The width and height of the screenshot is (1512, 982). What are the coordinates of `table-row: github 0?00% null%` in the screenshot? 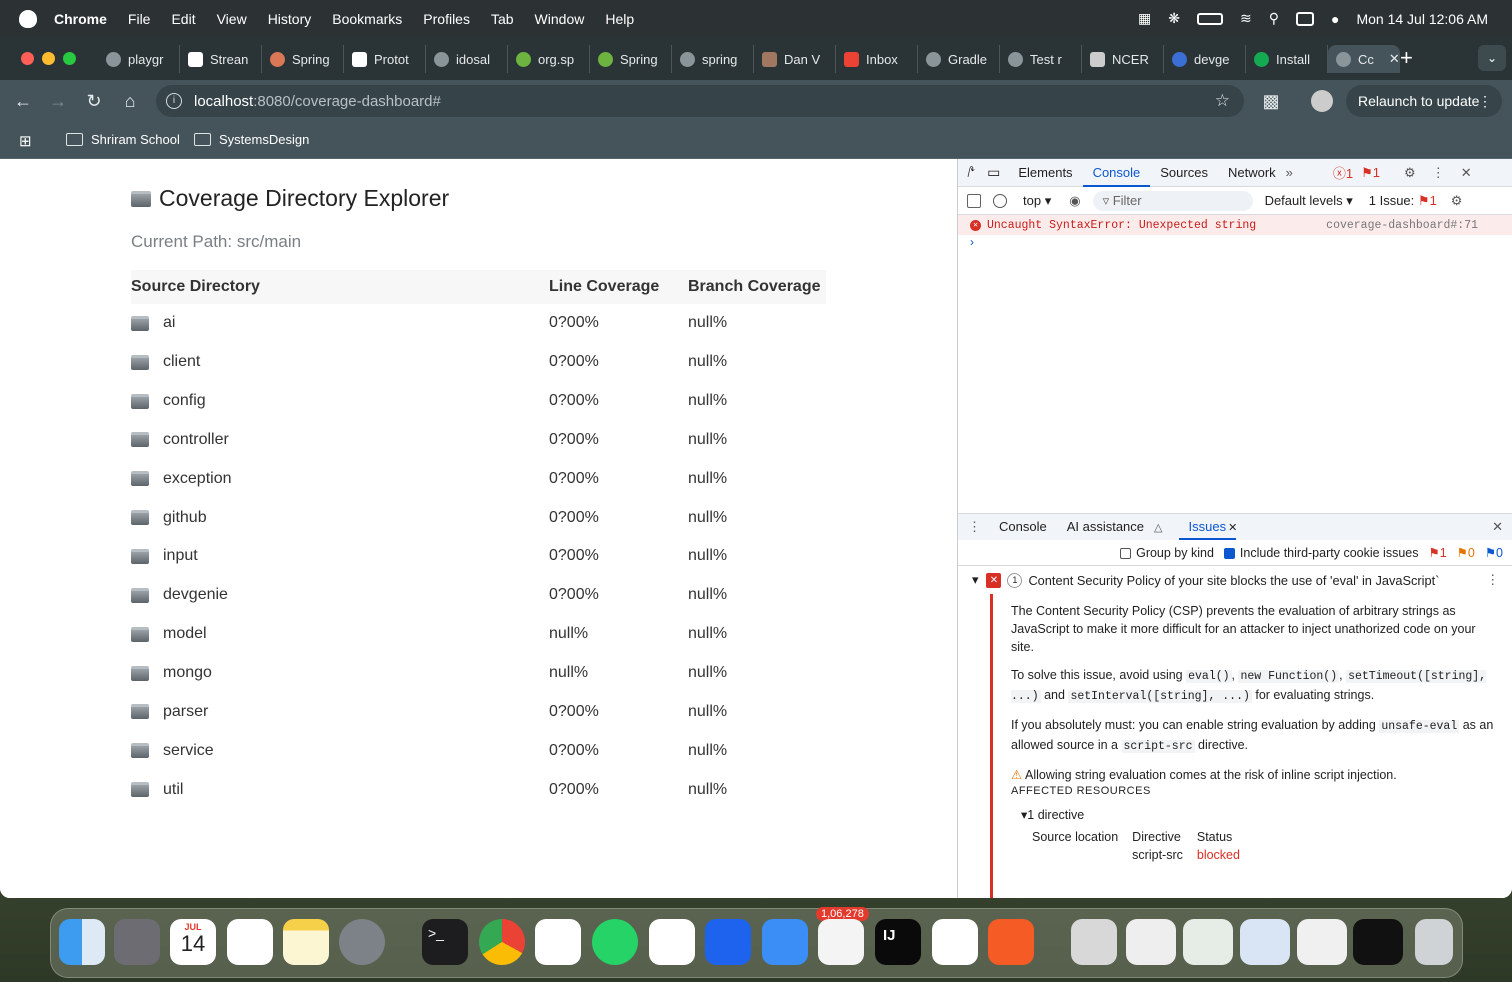 It's located at (478, 517).